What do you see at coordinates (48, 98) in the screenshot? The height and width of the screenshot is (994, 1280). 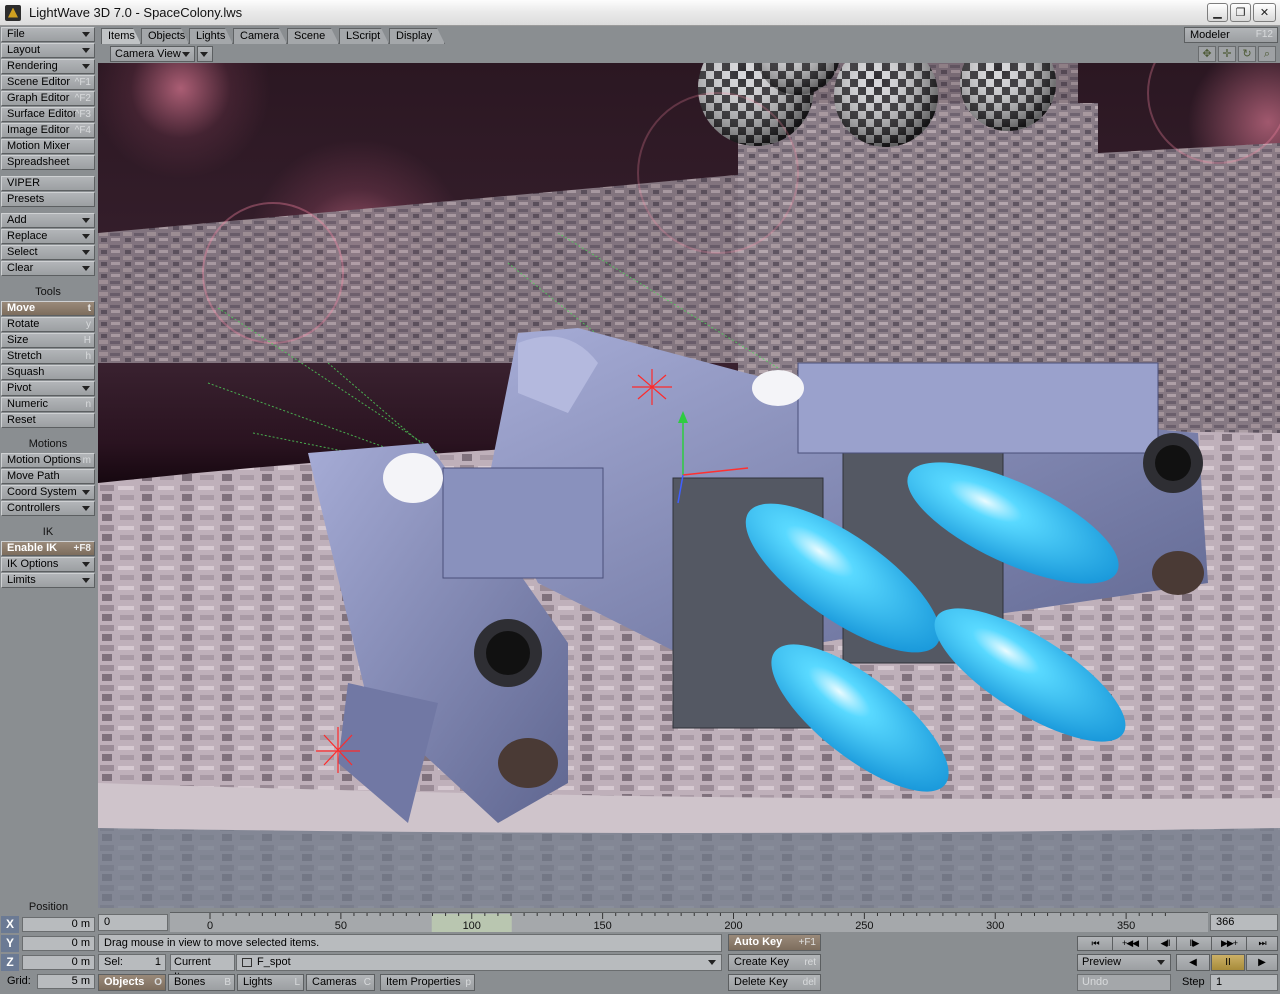 I see `graph-editor-button: Graph Editor ^F2` at bounding box center [48, 98].